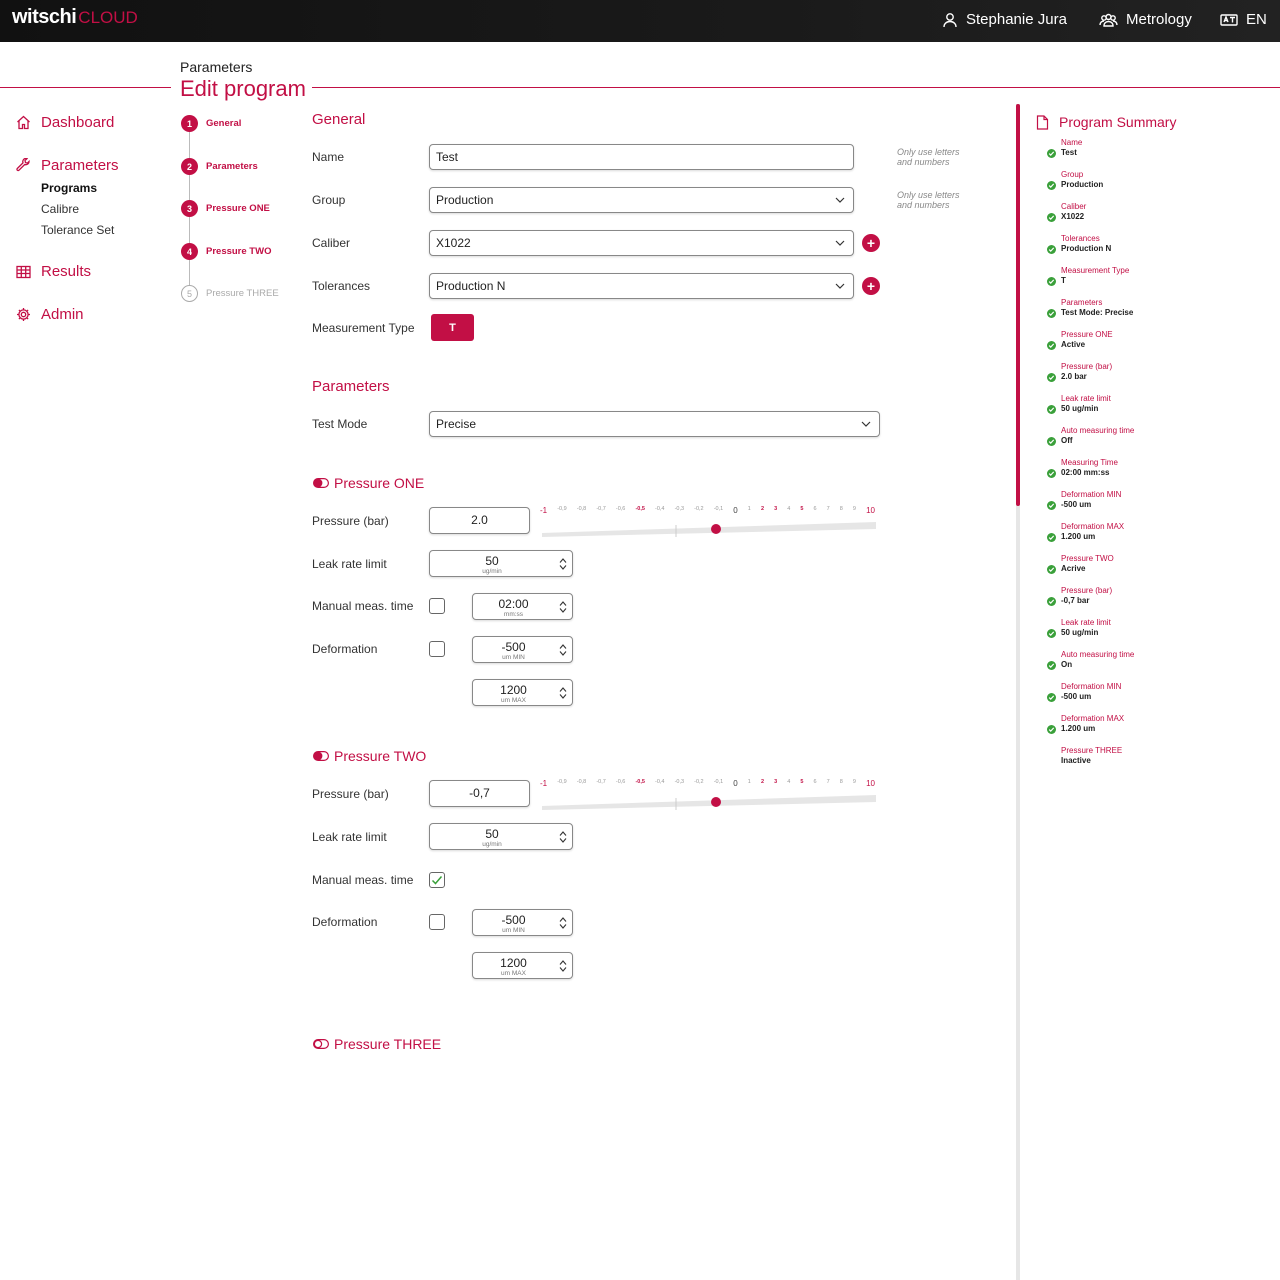 The image size is (1280, 1280). I want to click on p2-pressure-input: -0,7, so click(479, 793).